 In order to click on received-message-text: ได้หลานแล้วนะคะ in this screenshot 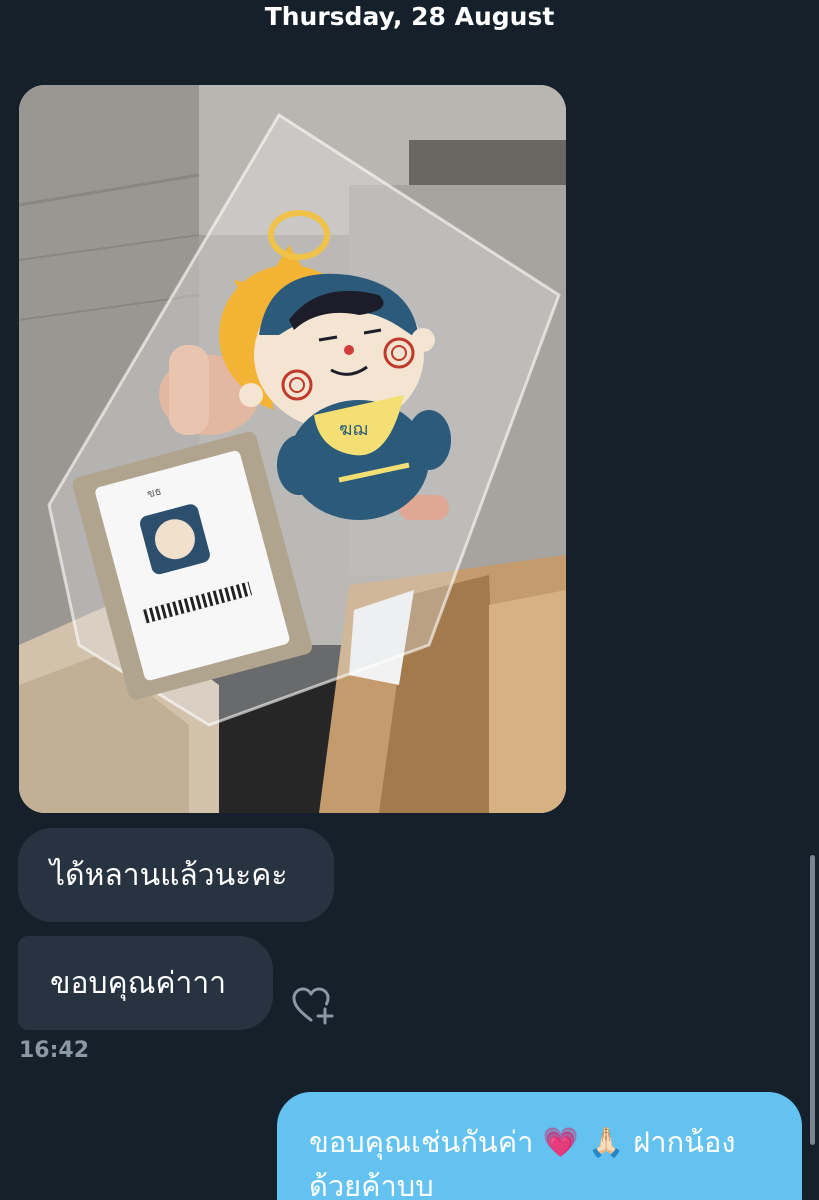, I will do `click(169, 875)`.